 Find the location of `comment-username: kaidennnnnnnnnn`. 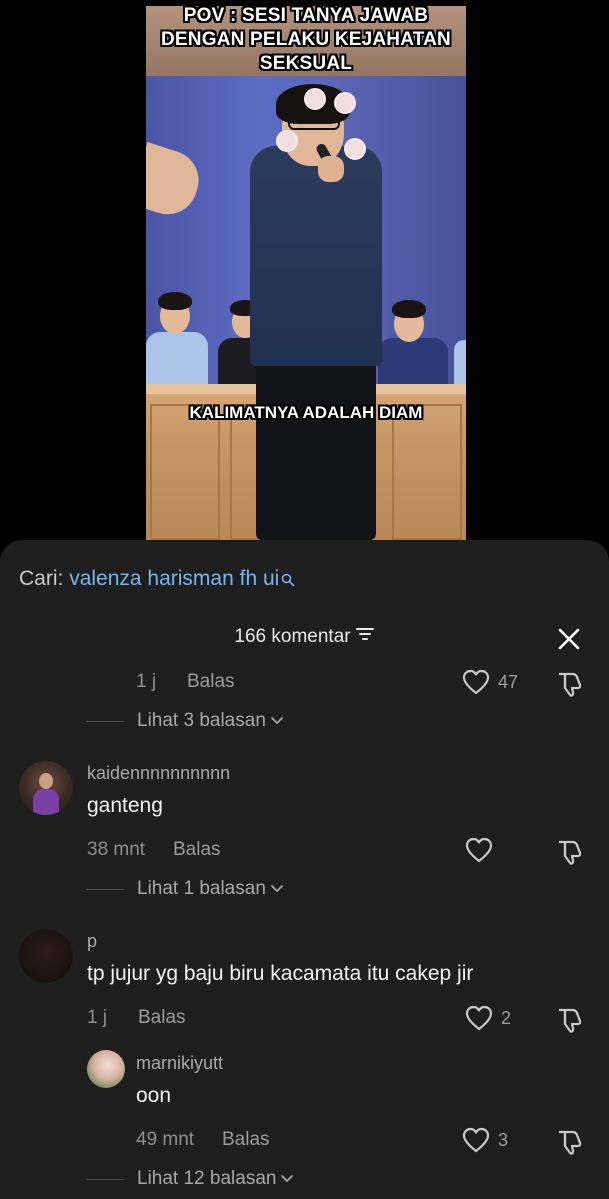

comment-username: kaidennnnnnnnnn is located at coordinates (158, 773).